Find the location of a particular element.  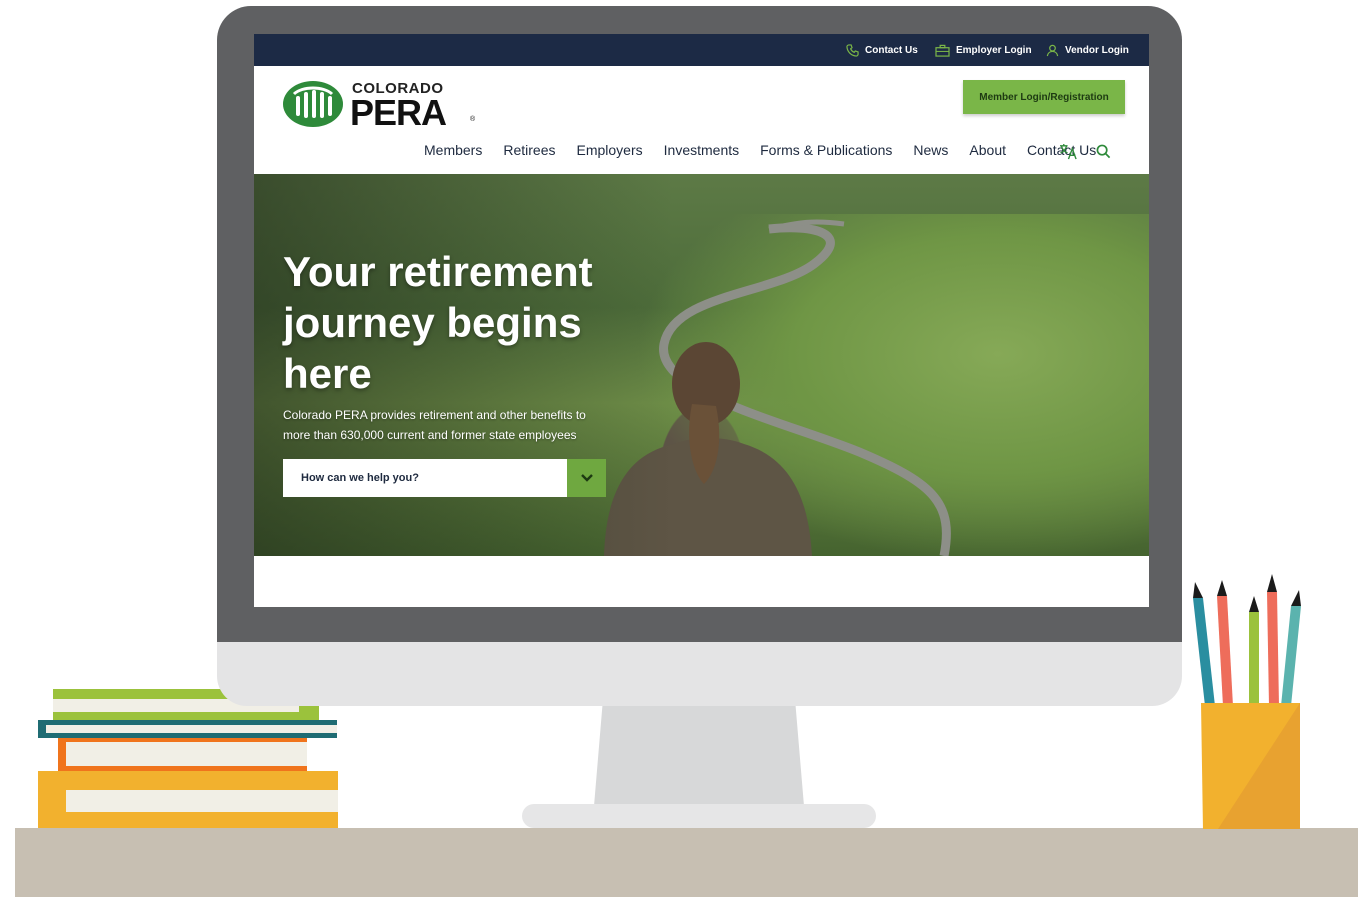

book-orange-pages is located at coordinates (186, 754).